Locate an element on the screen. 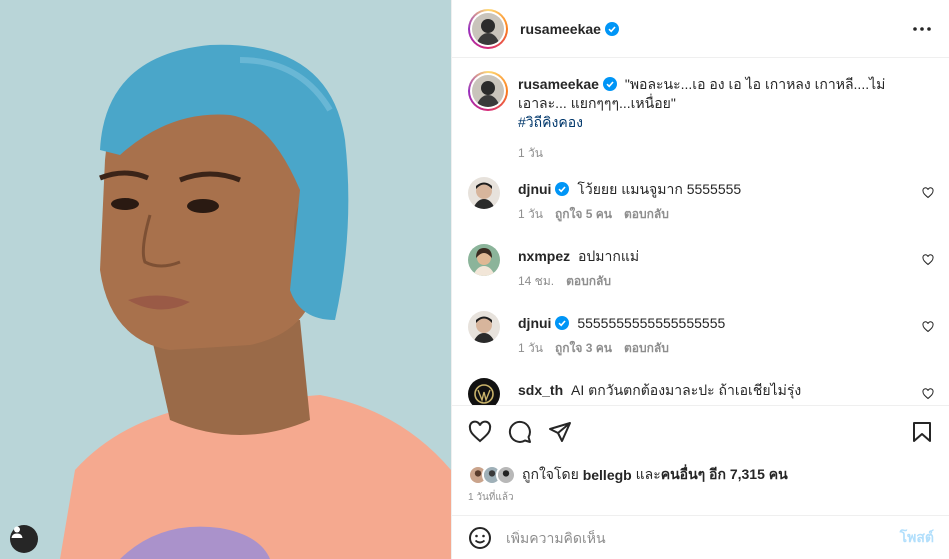 The height and width of the screenshot is (559, 949). likes-summary: ถูกใจโดย bellegb และ คนอื่นๆ อีก 7,315 คน is located at coordinates (628, 475).